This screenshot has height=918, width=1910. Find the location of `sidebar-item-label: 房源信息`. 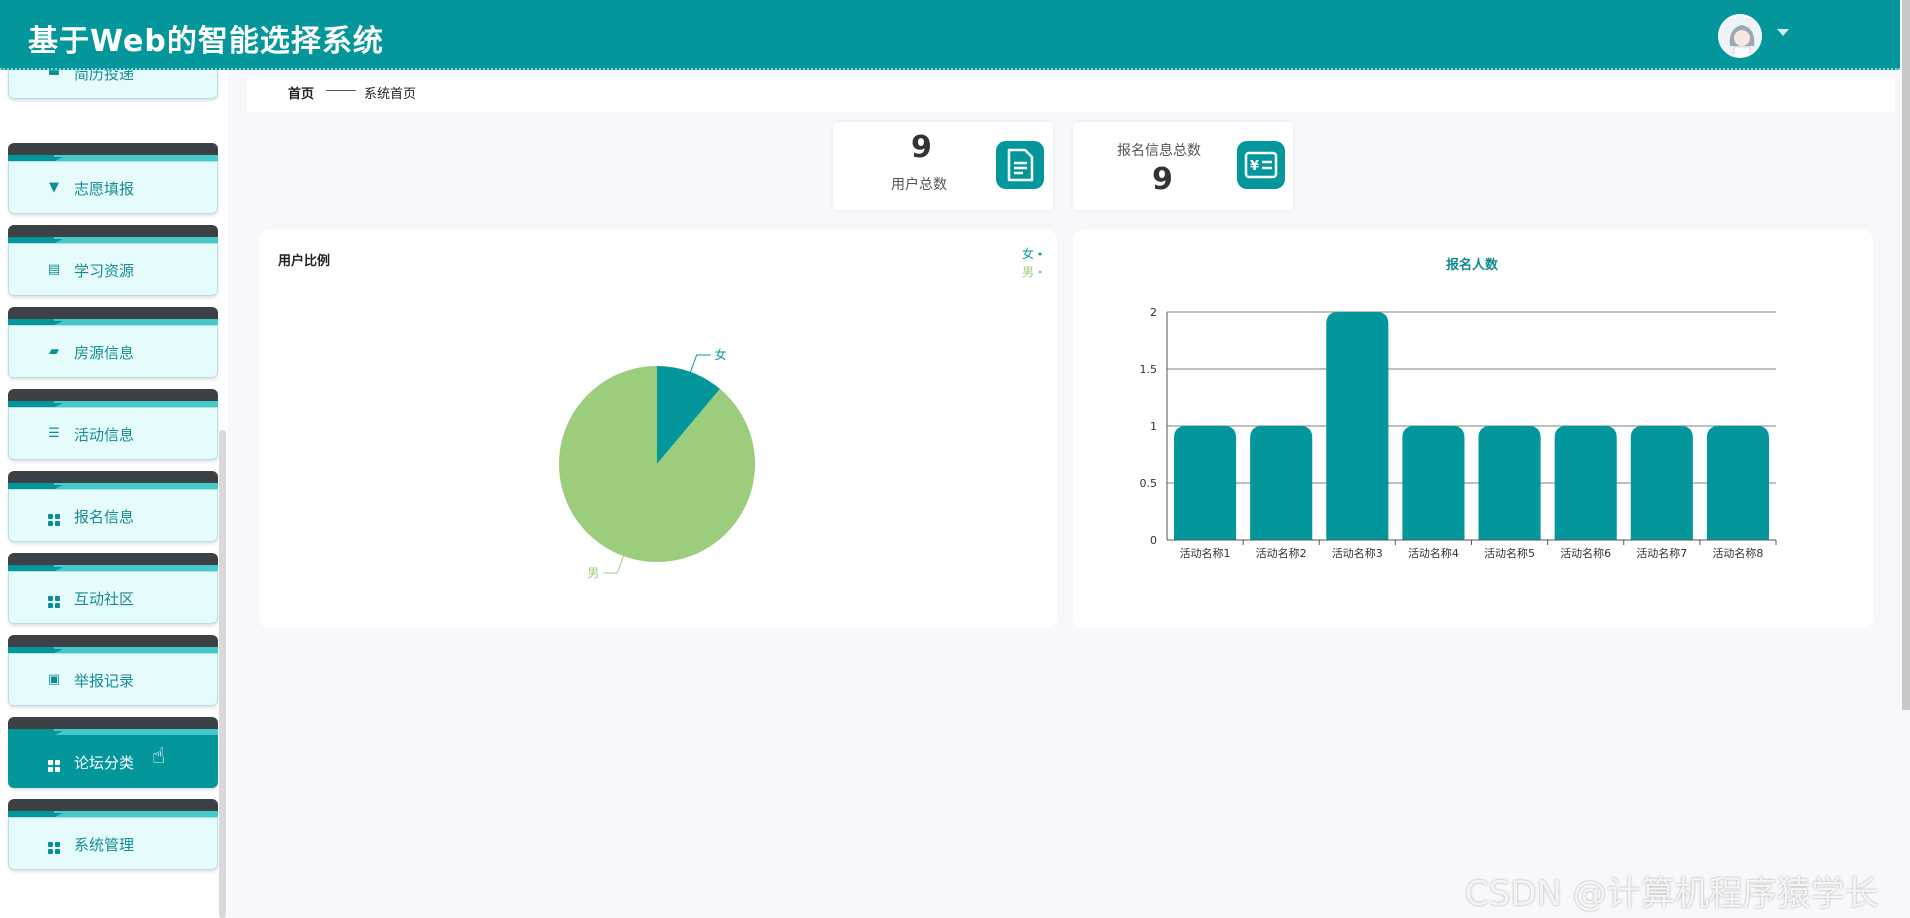

sidebar-item-label: 房源信息 is located at coordinates (104, 353).